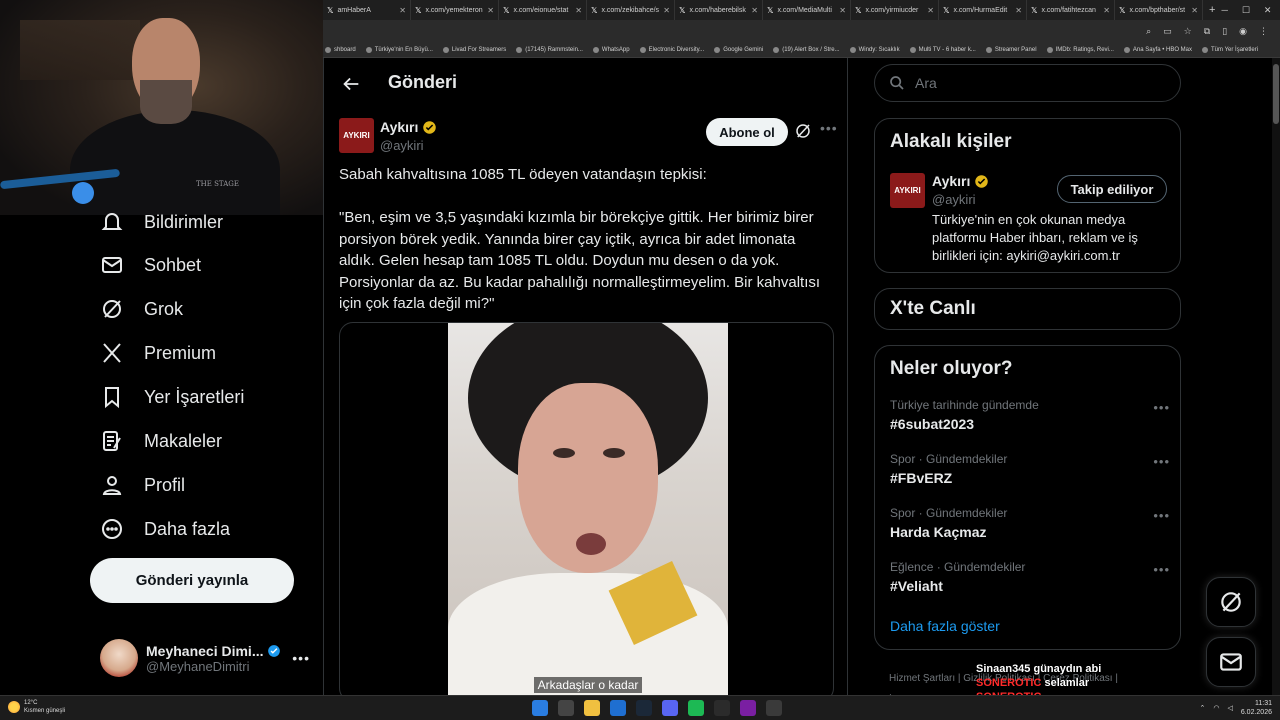 The height and width of the screenshot is (720, 1280). I want to click on browser-tab: 𝕏amHaberA ✕, so click(367, 10).